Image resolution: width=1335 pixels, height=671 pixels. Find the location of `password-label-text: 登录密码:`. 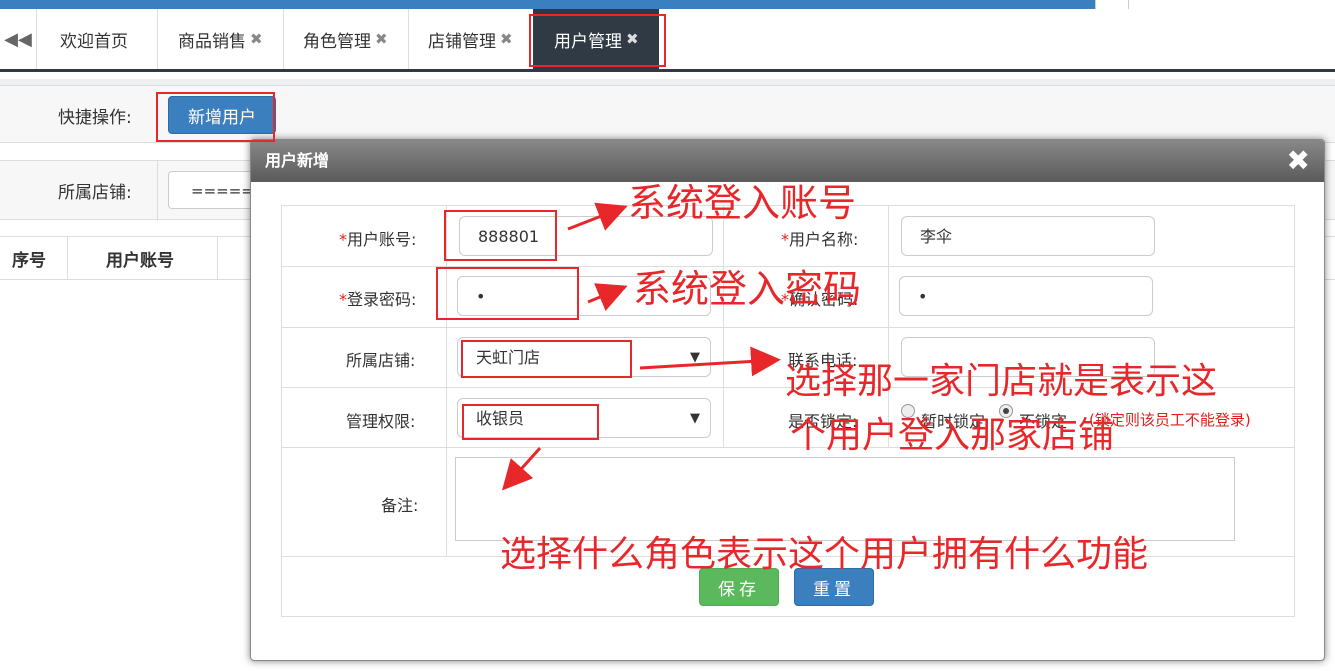

password-label-text: 登录密码: is located at coordinates (382, 299).